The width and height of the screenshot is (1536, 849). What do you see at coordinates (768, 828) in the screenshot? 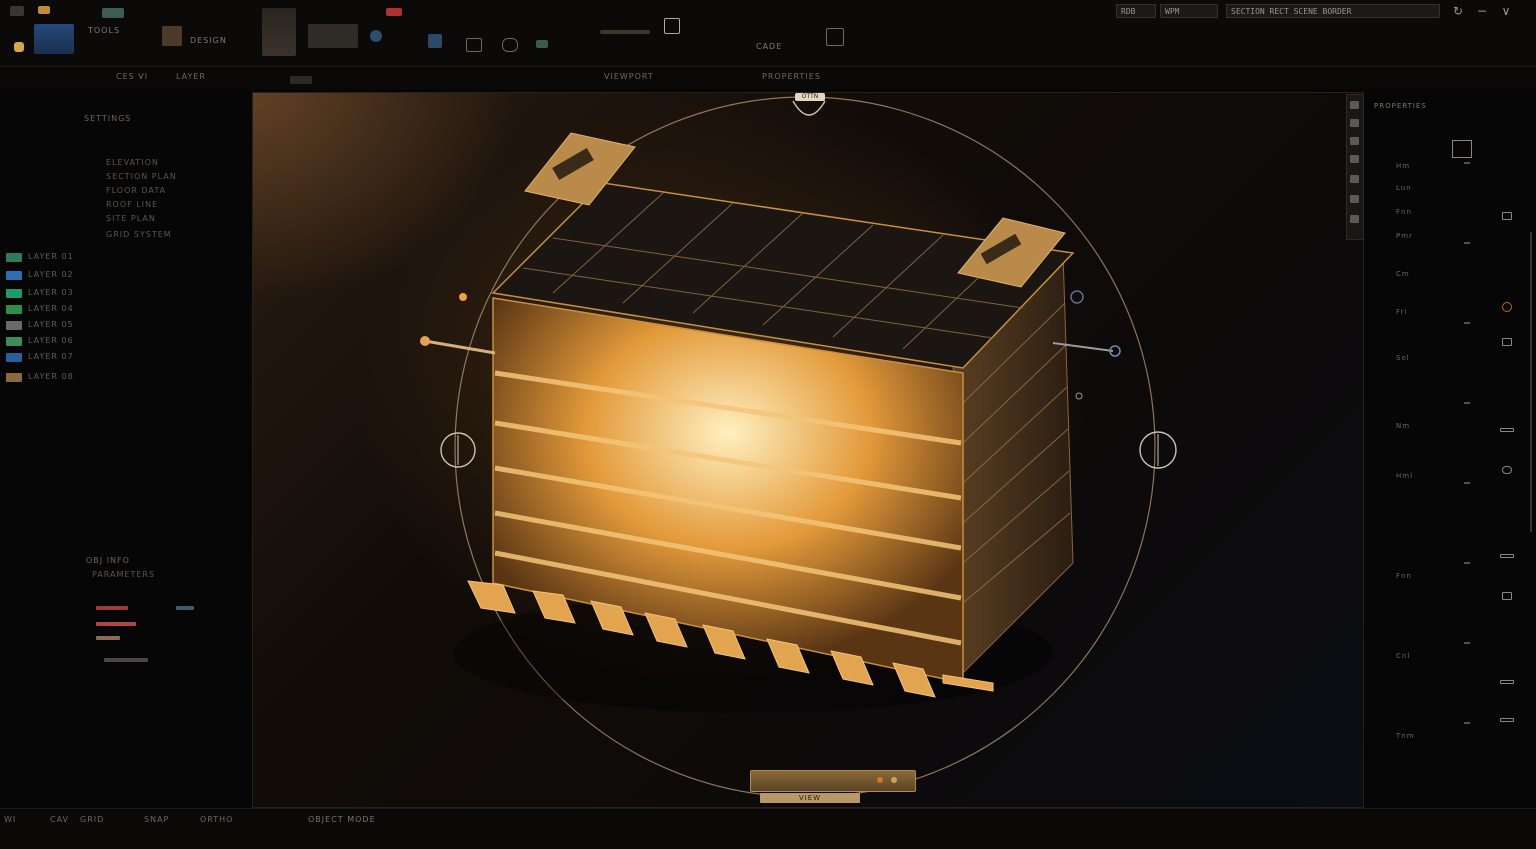
I see `status-bar: WI CAV GRID SNAP ORTHO OBJECT MODE` at bounding box center [768, 828].